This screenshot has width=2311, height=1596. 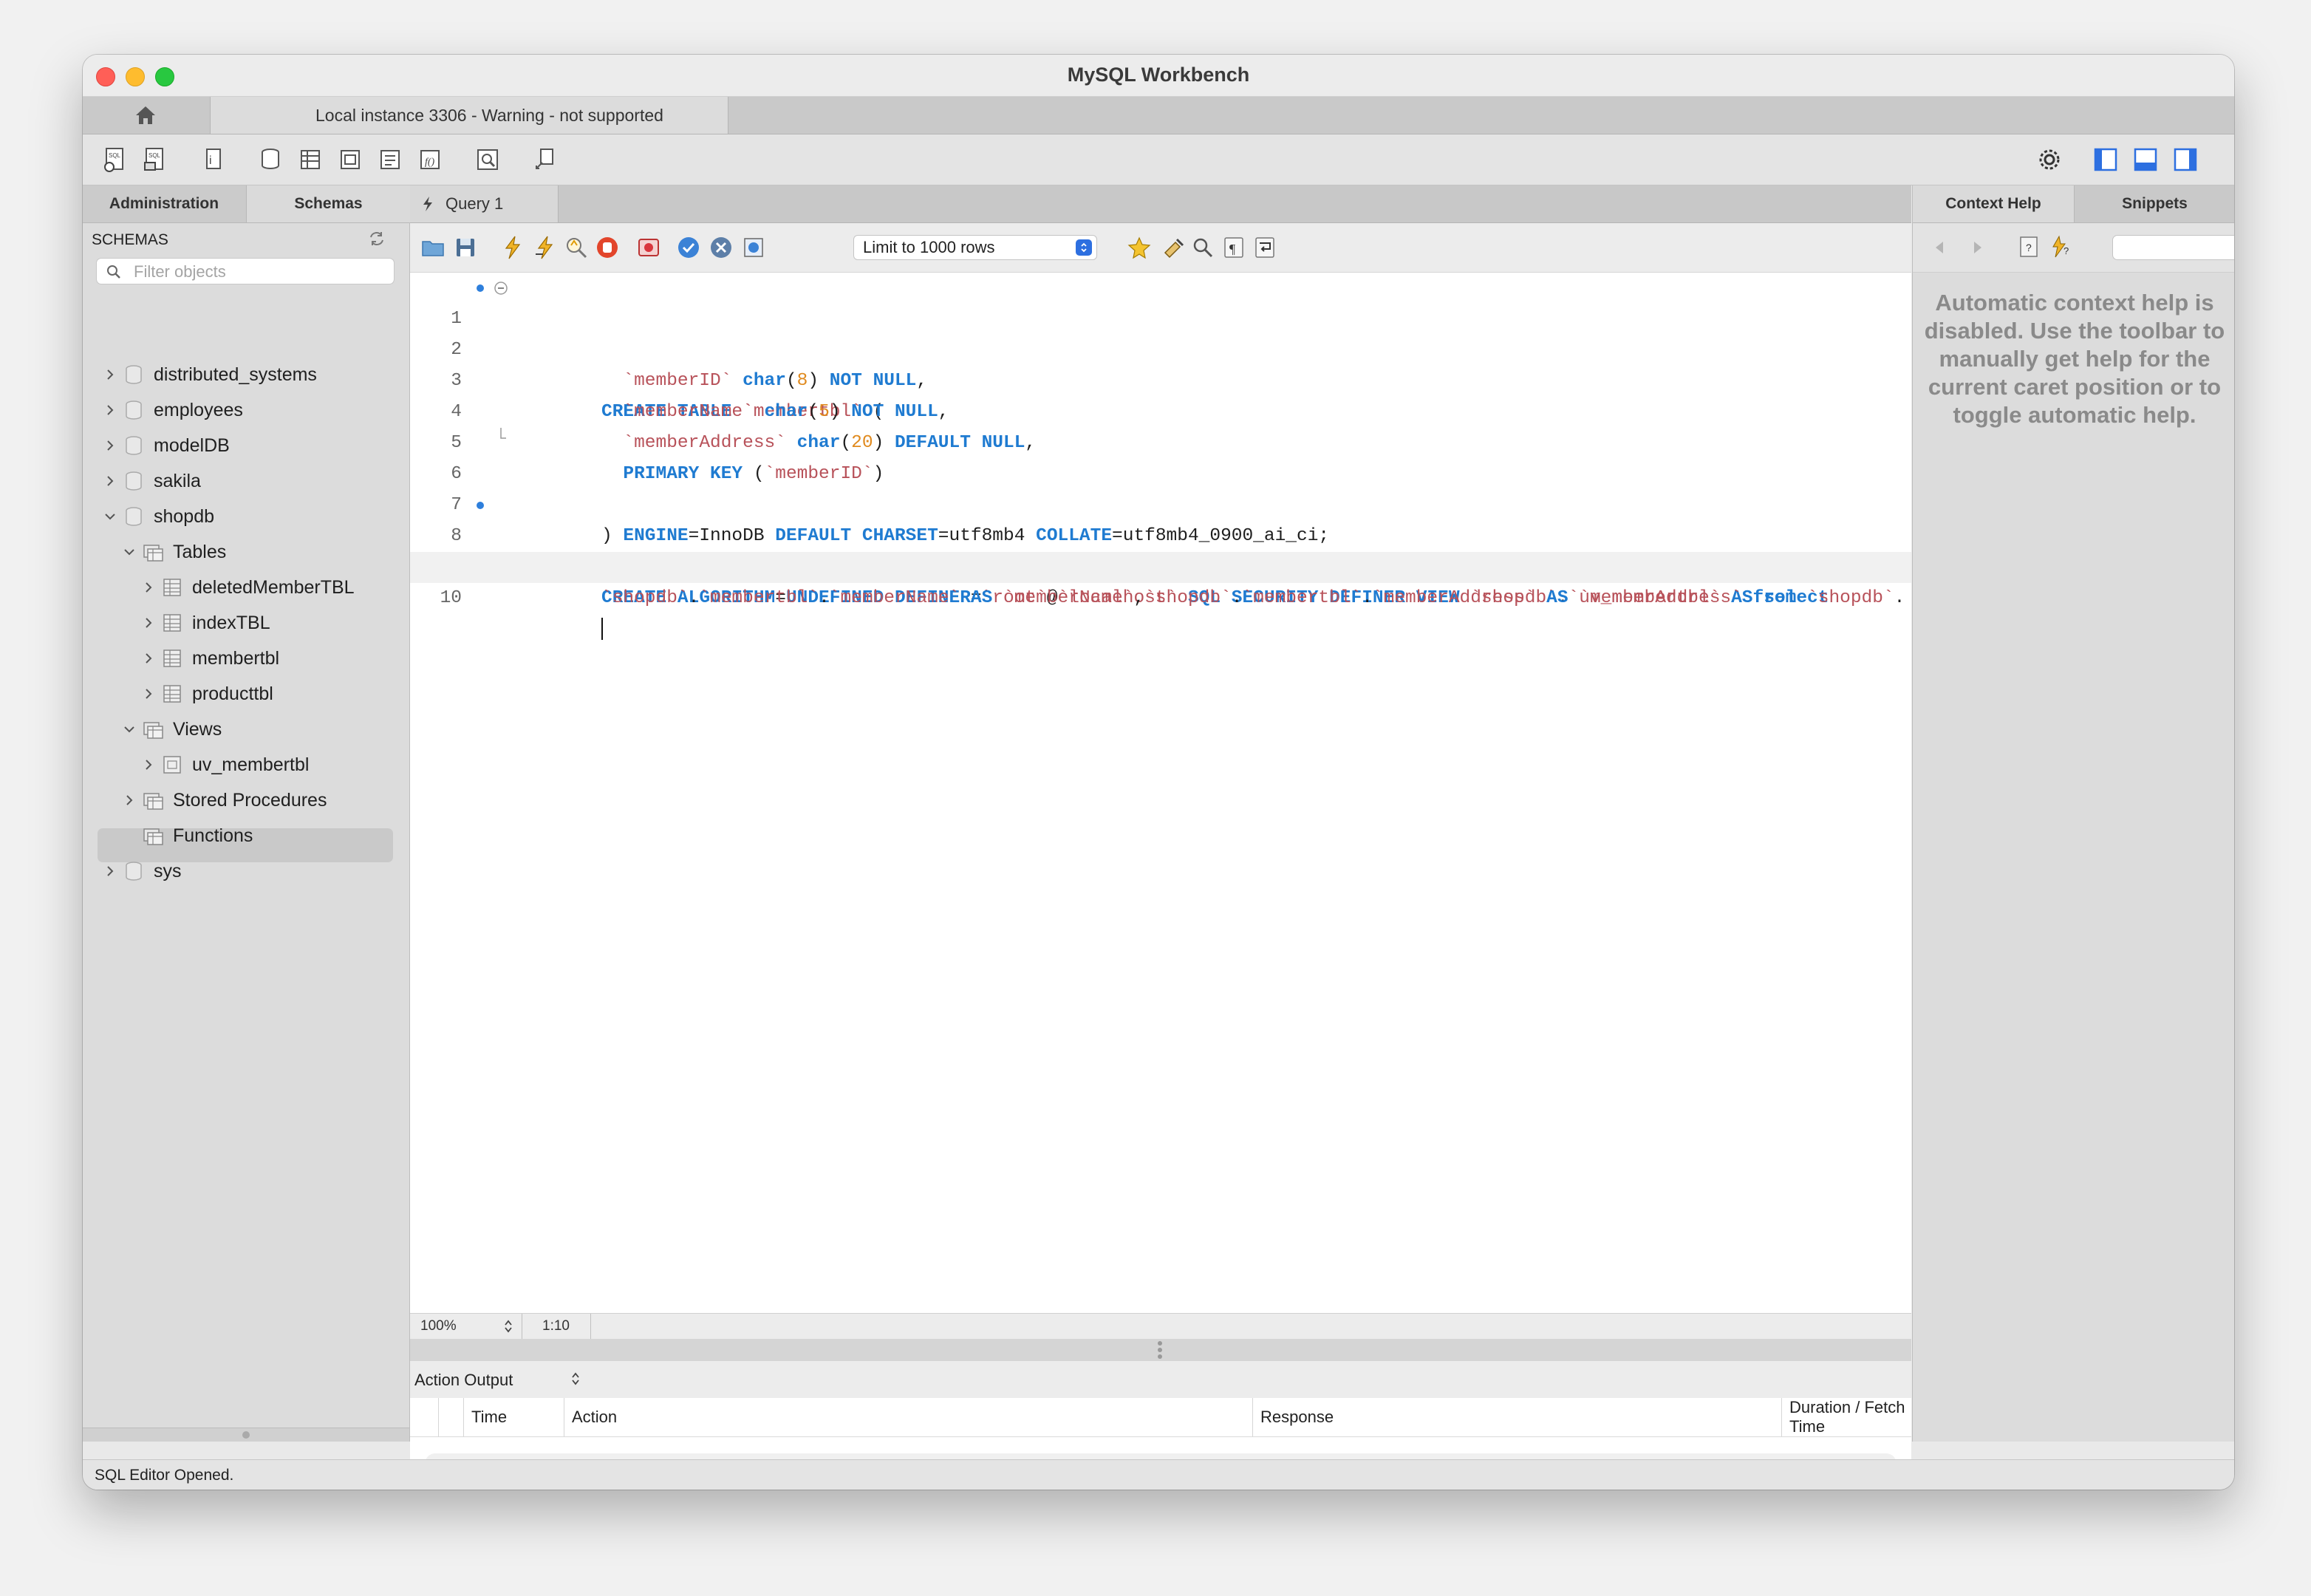 What do you see at coordinates (1160, 596) in the screenshot?
I see `code-line-current: 10` at bounding box center [1160, 596].